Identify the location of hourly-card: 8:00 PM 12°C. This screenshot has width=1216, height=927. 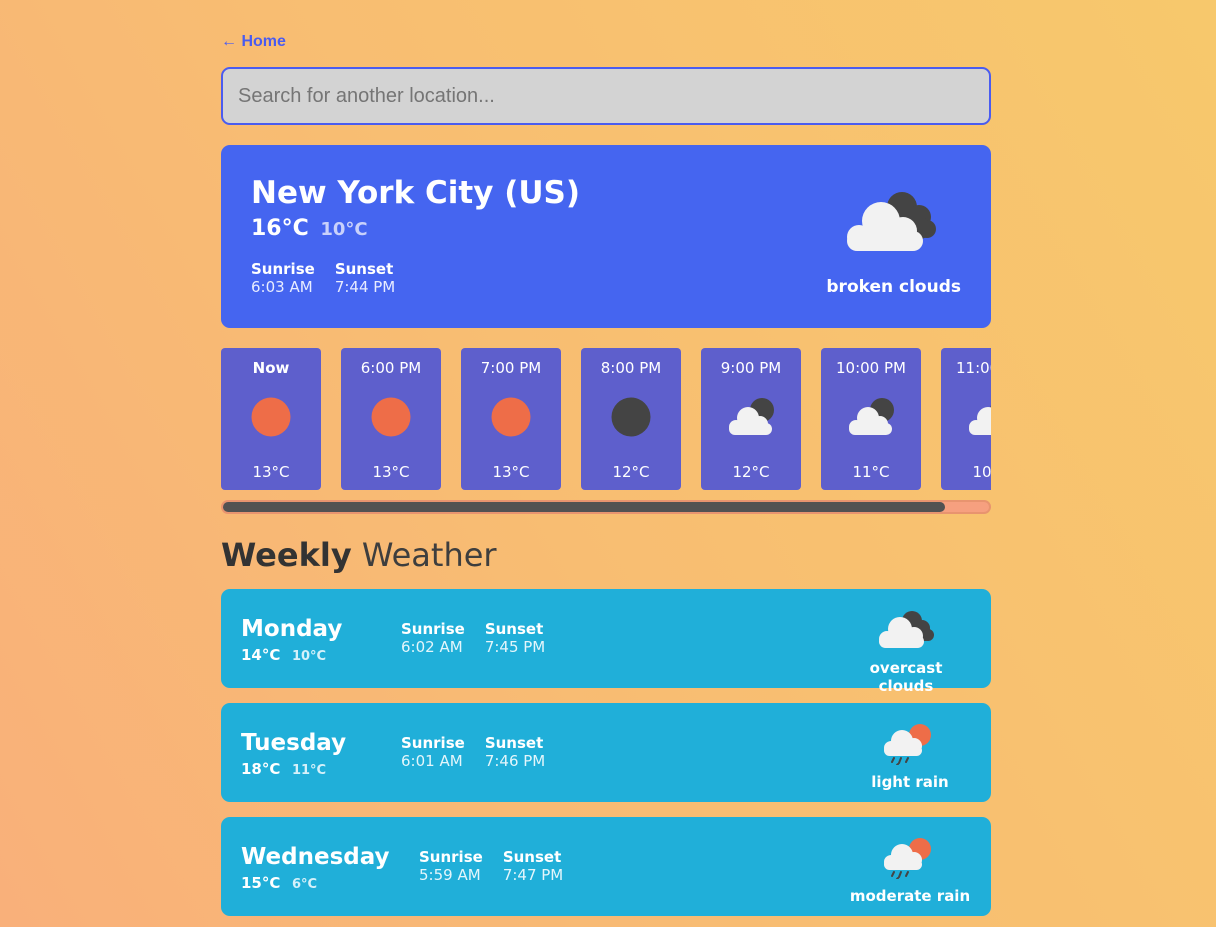
(631, 419).